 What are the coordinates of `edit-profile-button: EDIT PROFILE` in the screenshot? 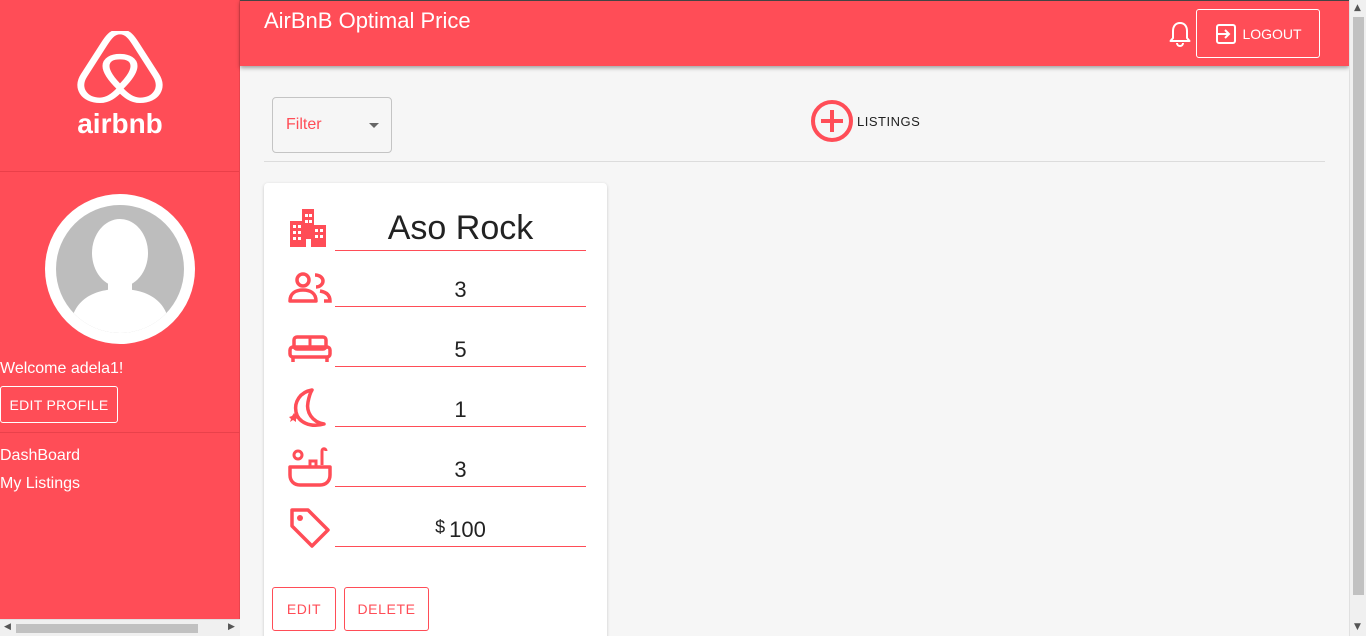 It's located at (59, 404).